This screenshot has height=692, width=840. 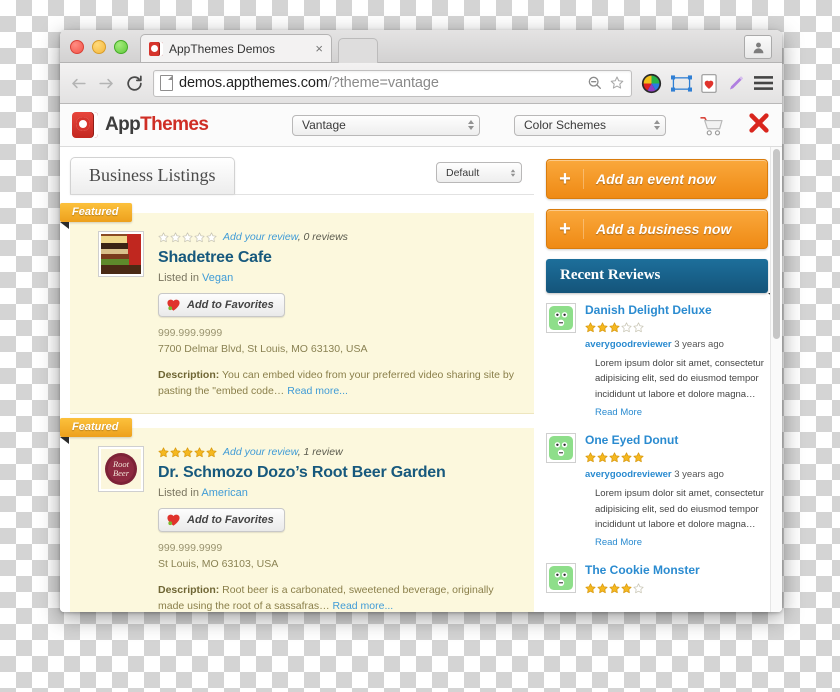 I want to click on listing-category-row: Listed in American, so click(x=339, y=493).